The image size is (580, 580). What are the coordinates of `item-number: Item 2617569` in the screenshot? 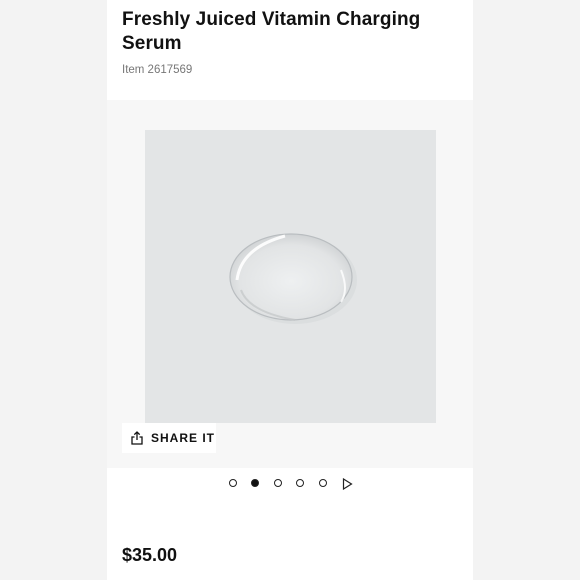 It's located at (157, 70).